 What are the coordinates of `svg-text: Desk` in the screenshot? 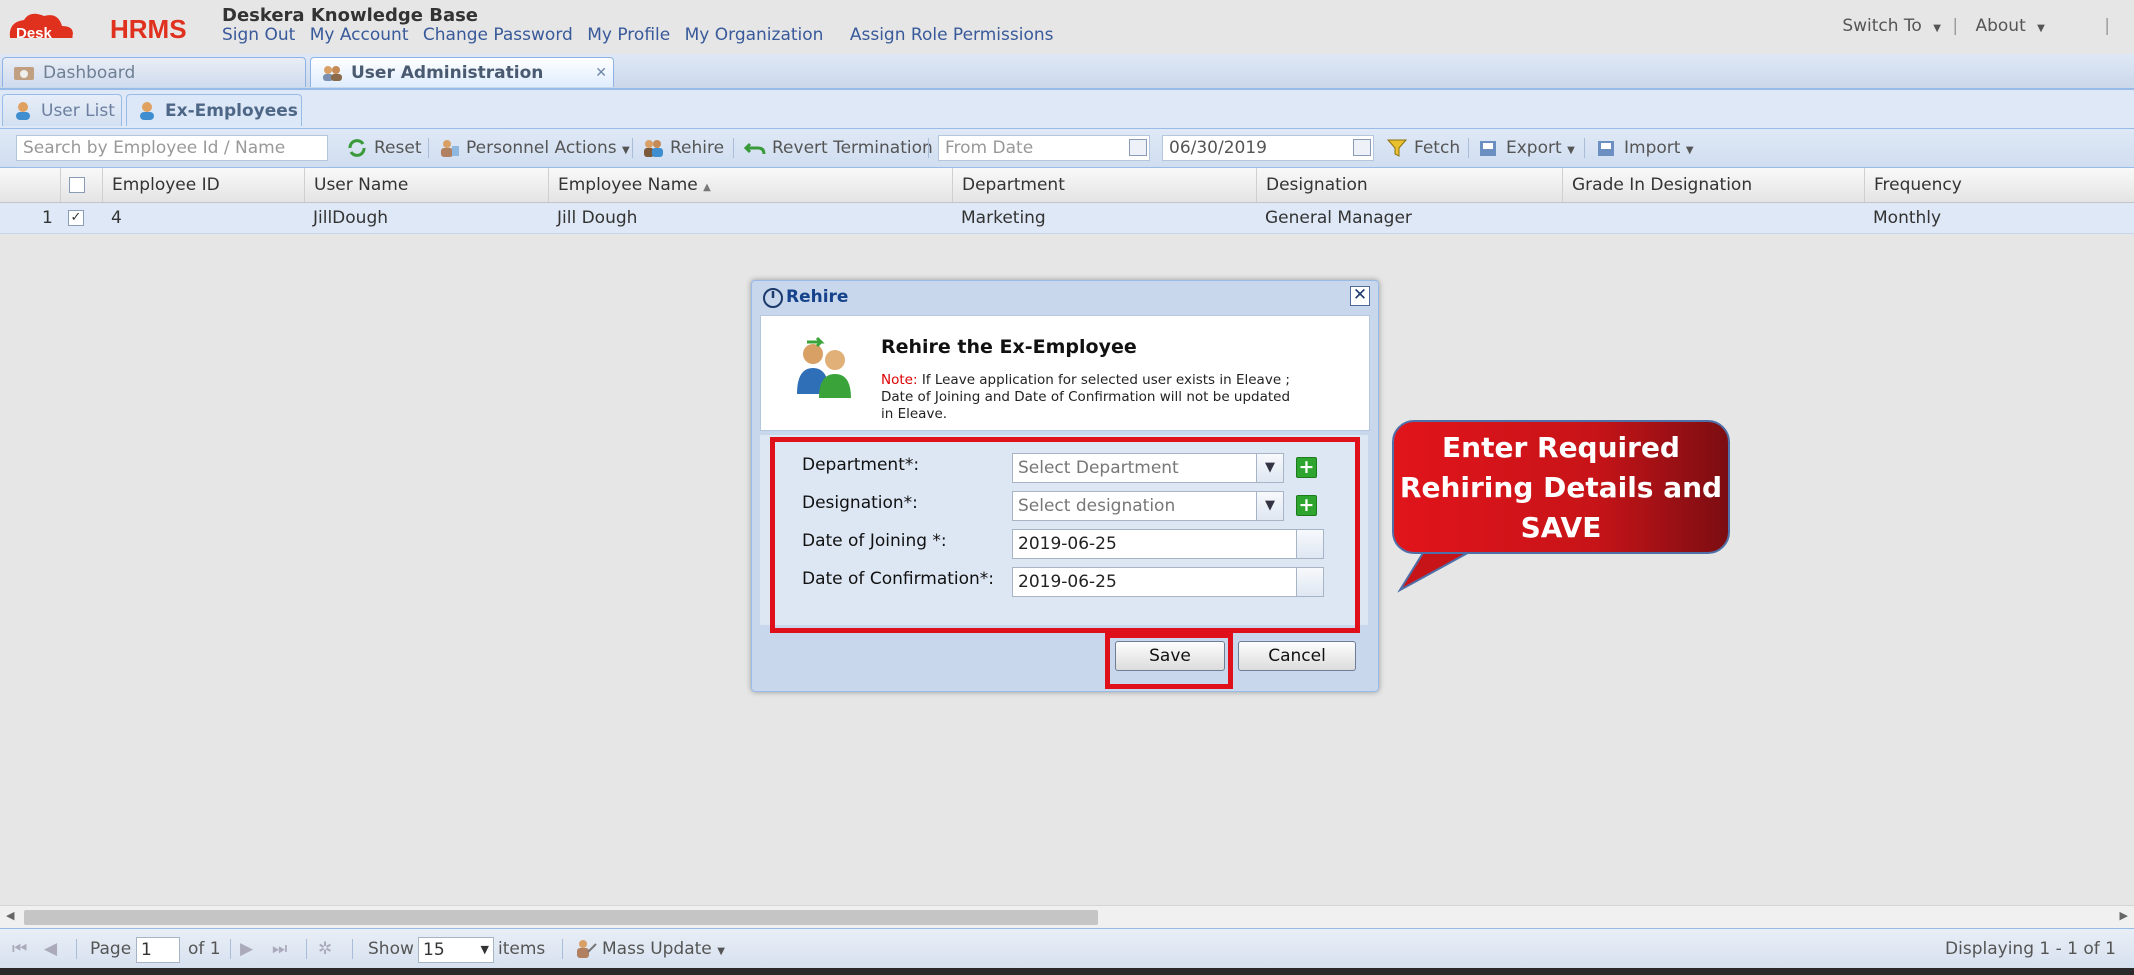 It's located at (34, 33).